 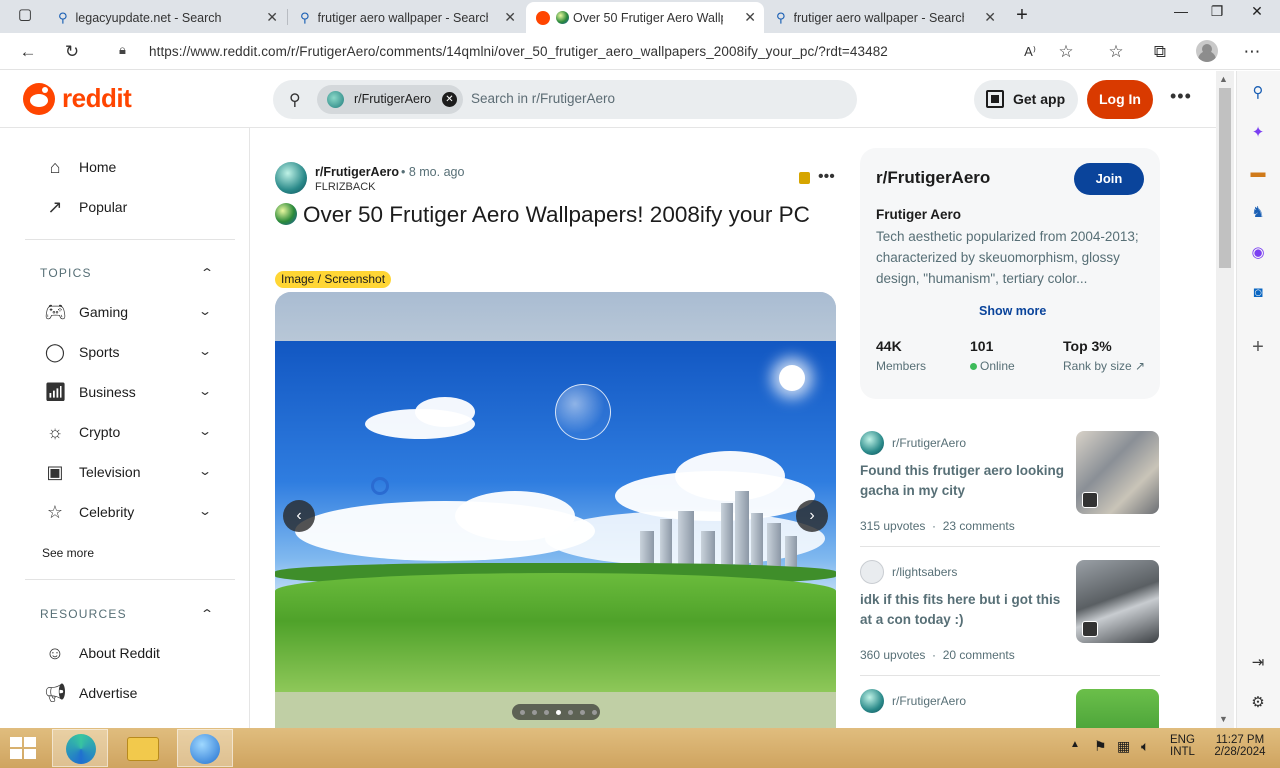 I want to click on search-subreddit-chip: r/FrutigerAero ✕, so click(x=390, y=99).